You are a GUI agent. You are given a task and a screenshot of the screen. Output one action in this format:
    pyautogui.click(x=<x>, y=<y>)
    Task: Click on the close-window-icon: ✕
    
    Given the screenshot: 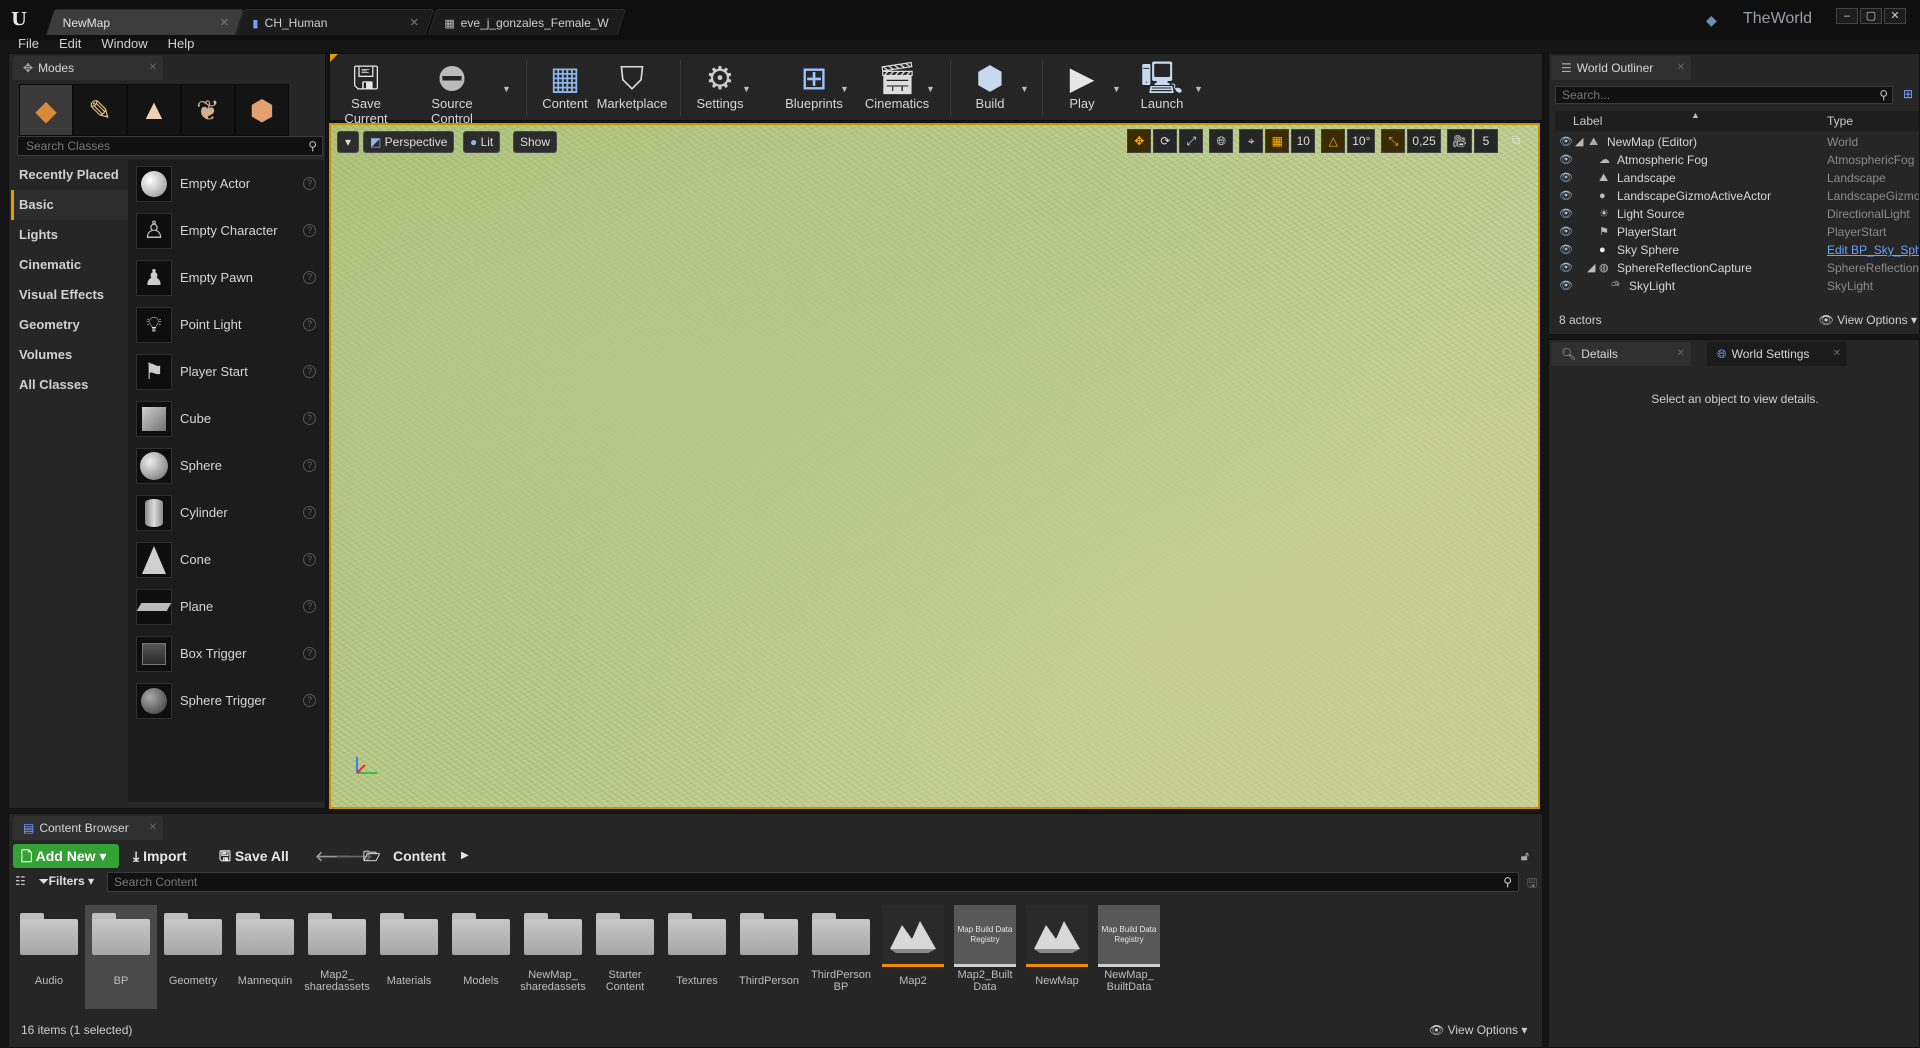 What is the action you would take?
    pyautogui.click(x=1895, y=16)
    